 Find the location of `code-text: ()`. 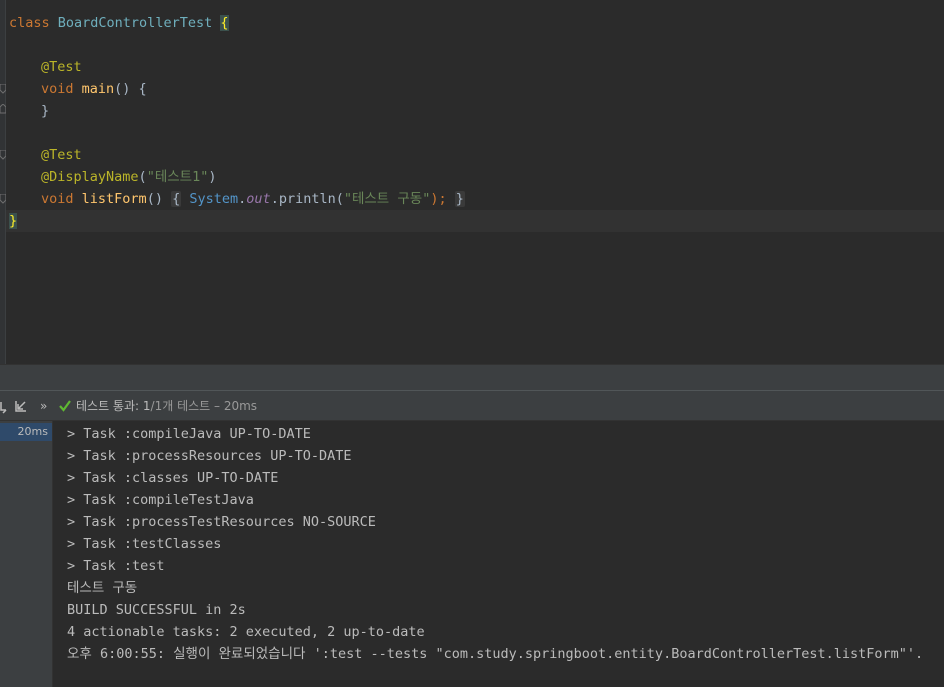

code-text: () is located at coordinates (154, 199).